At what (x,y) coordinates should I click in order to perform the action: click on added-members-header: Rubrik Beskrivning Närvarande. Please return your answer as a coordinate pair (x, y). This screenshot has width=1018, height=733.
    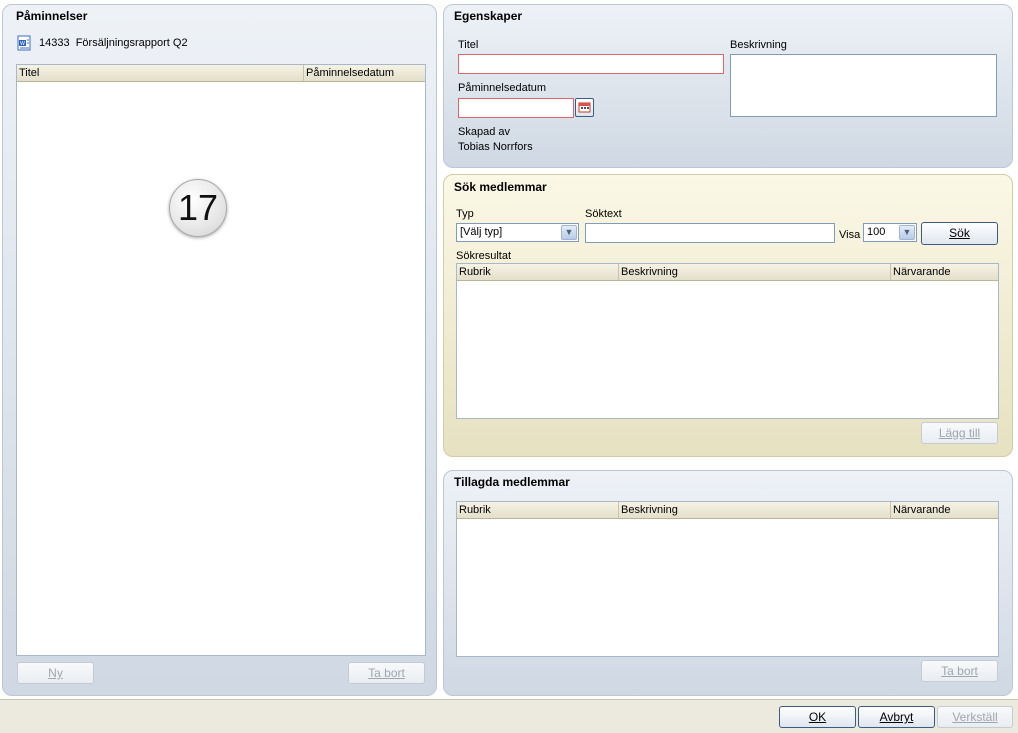
    Looking at the image, I should click on (727, 510).